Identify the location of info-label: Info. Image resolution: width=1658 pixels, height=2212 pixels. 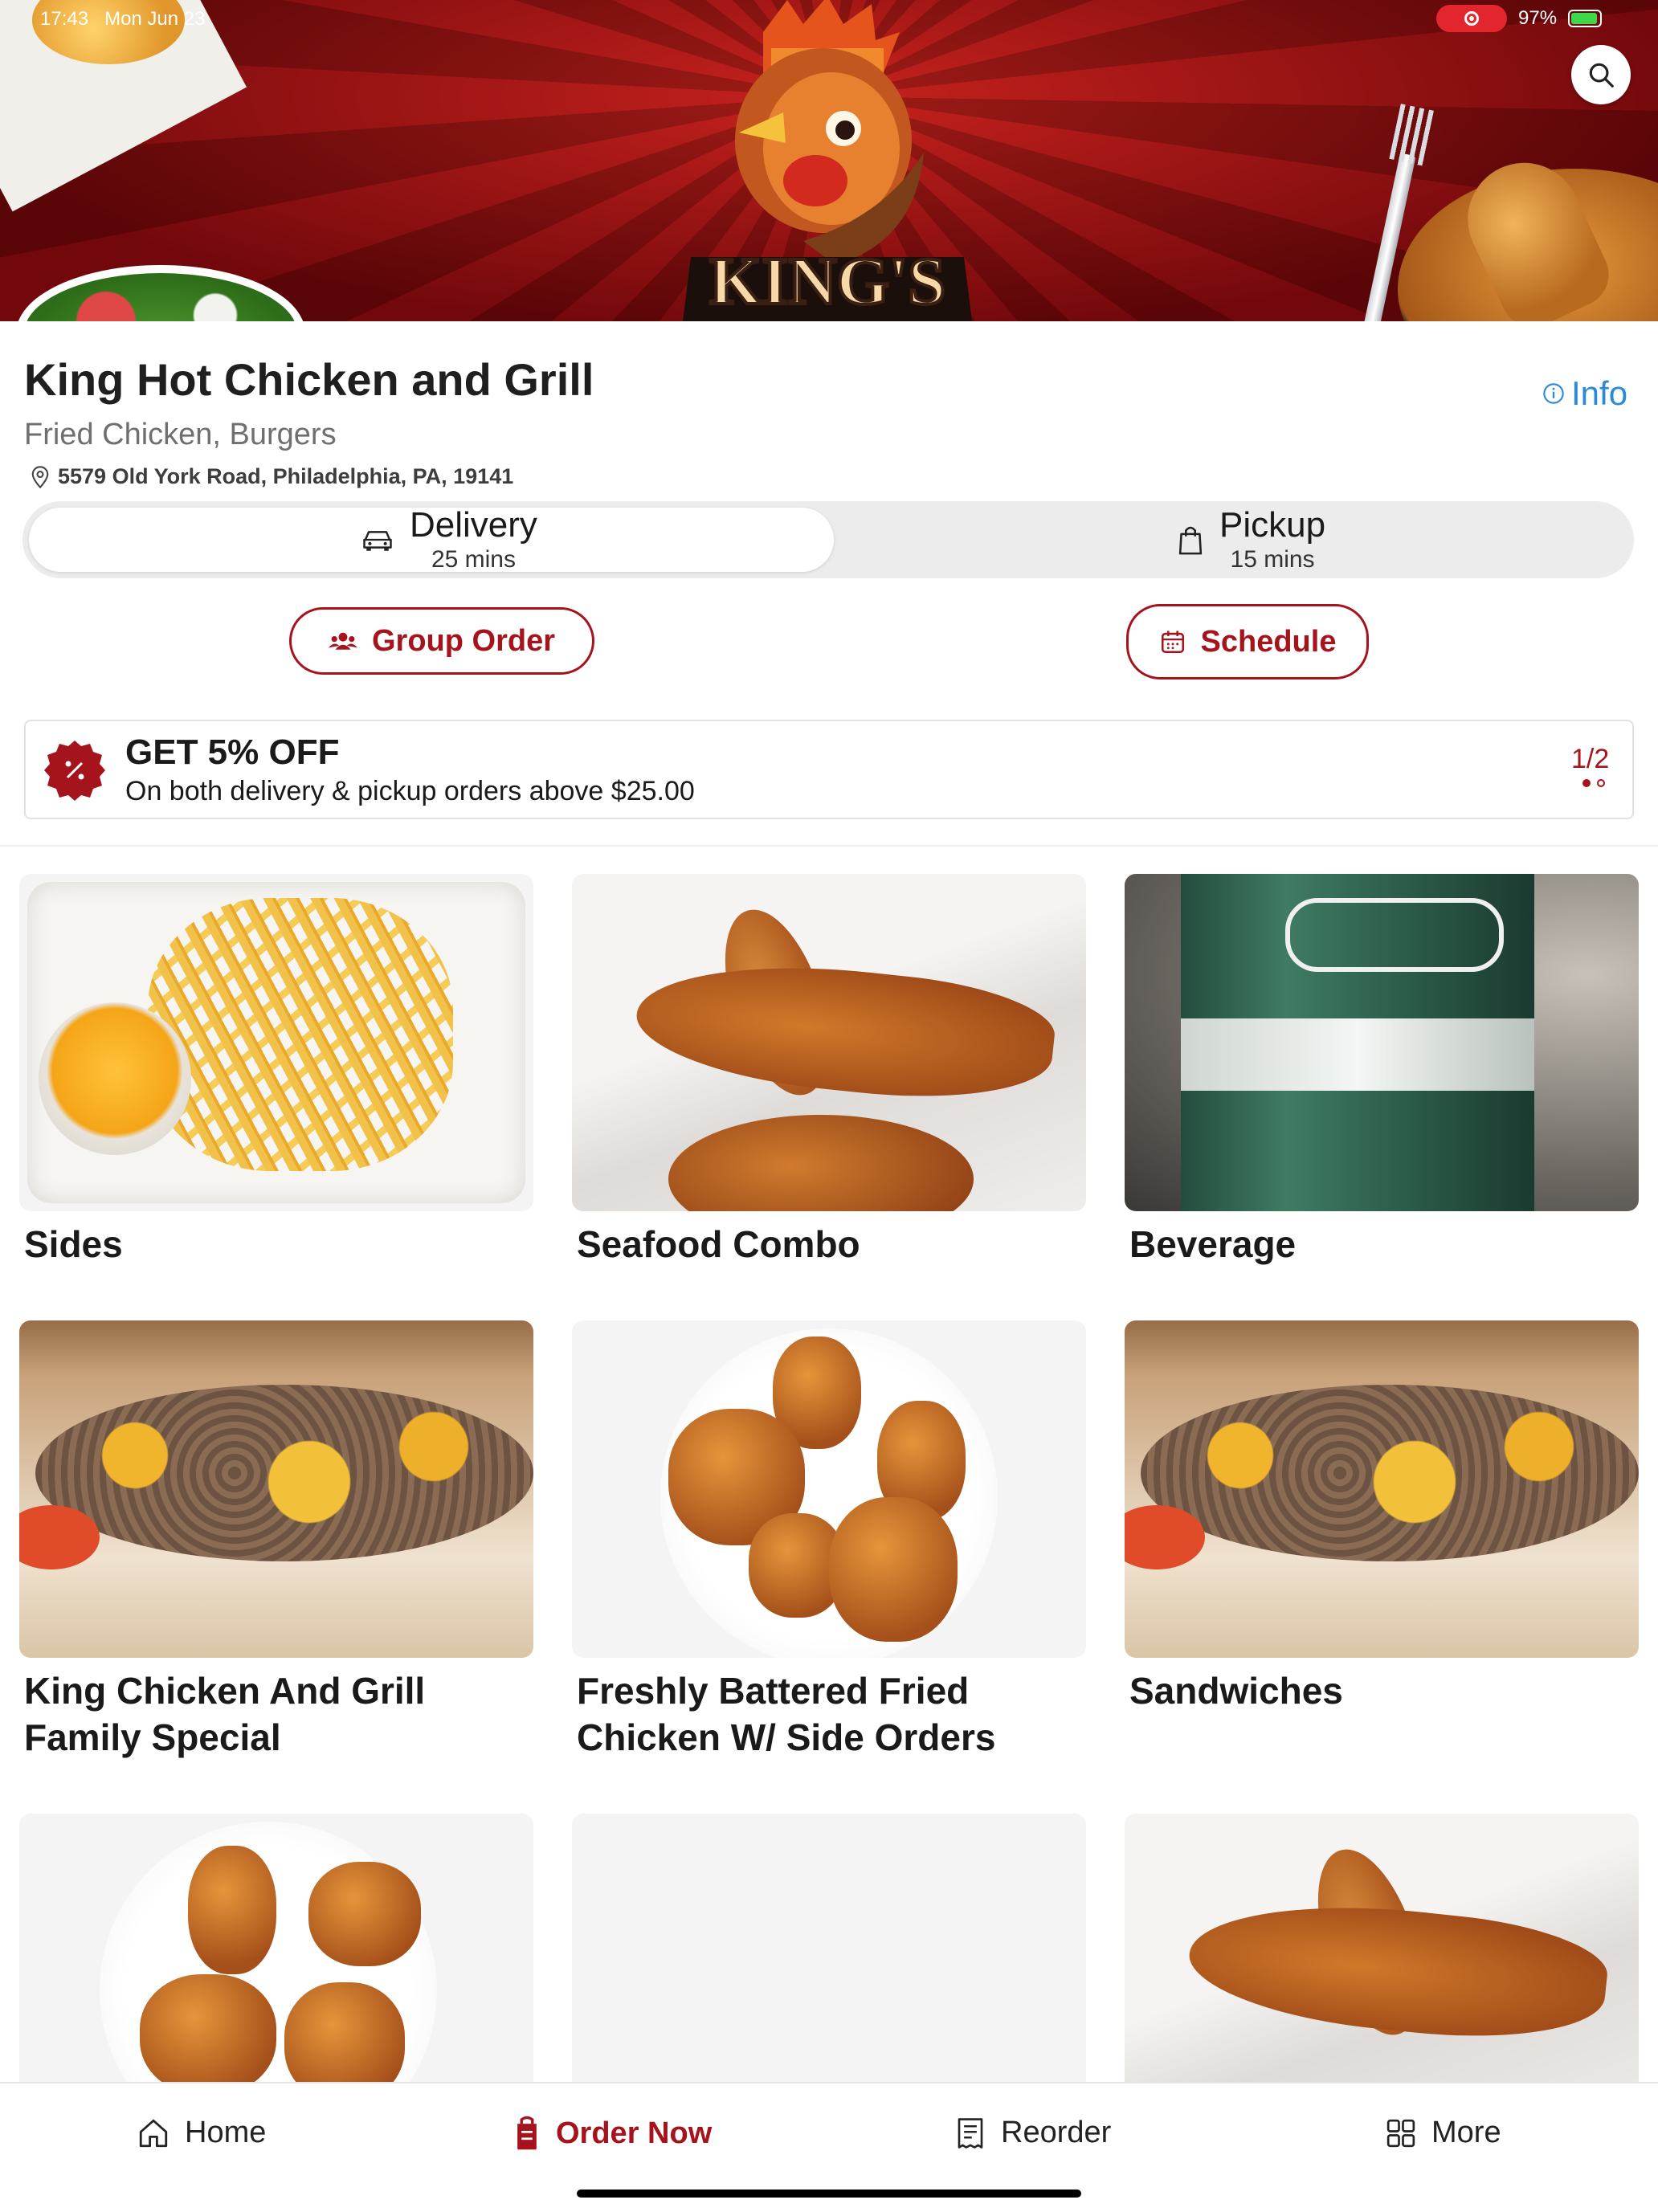
(1599, 393).